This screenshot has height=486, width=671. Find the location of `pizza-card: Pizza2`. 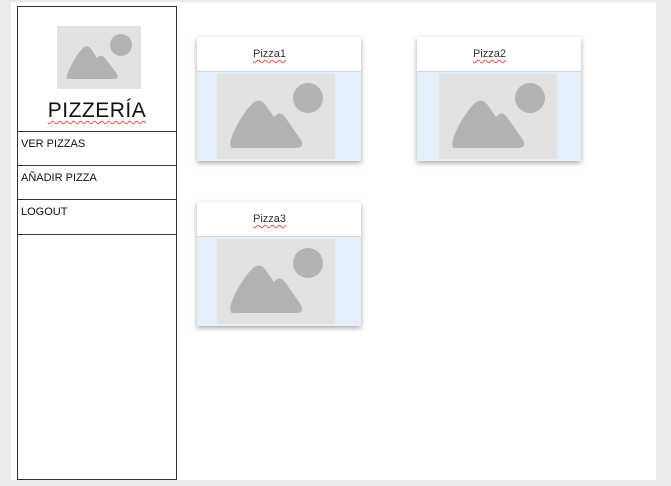

pizza-card: Pizza2 is located at coordinates (499, 99).